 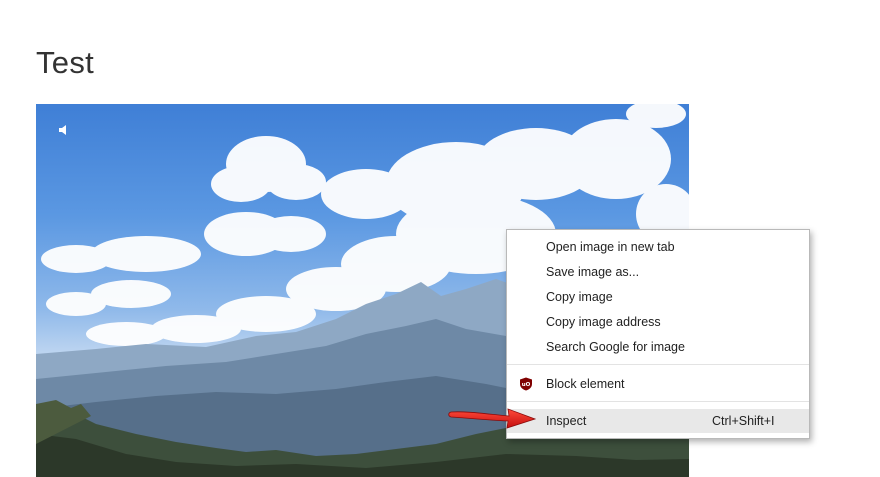 What do you see at coordinates (492, 418) in the screenshot?
I see `red-arrow-annotation-icon` at bounding box center [492, 418].